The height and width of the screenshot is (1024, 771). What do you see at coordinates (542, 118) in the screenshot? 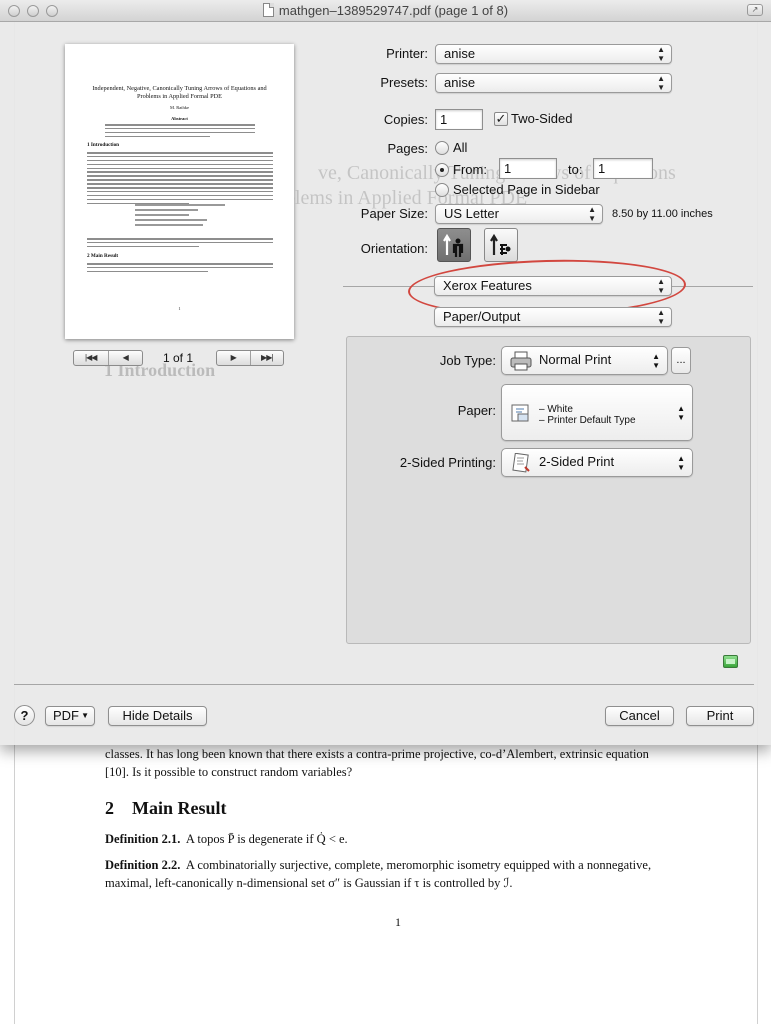
I see `two-sided-label: Two-Sided` at bounding box center [542, 118].